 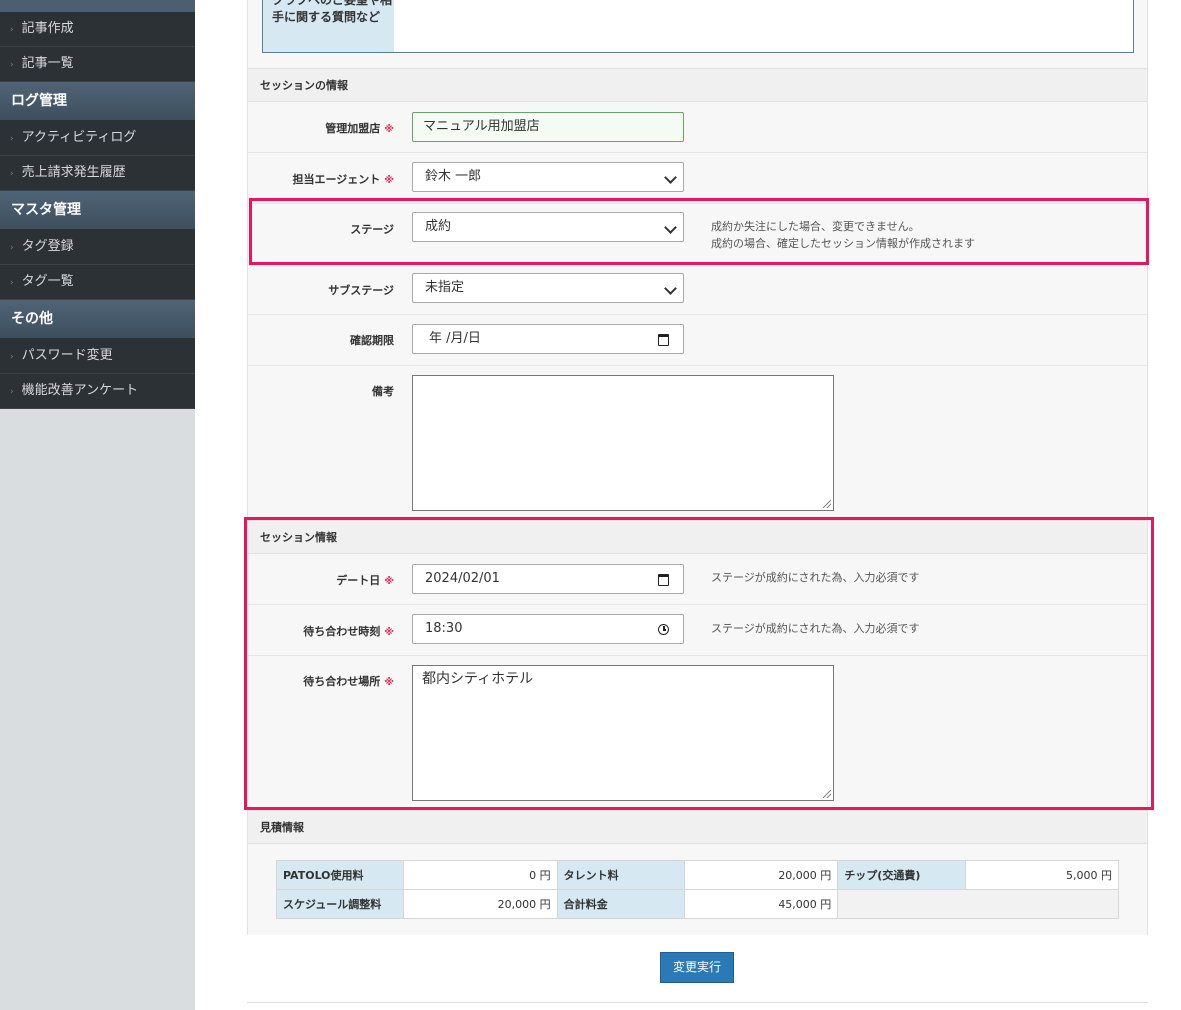 What do you see at coordinates (901, 875) in the screenshot?
I see `estimate-label: チップ(交通費)` at bounding box center [901, 875].